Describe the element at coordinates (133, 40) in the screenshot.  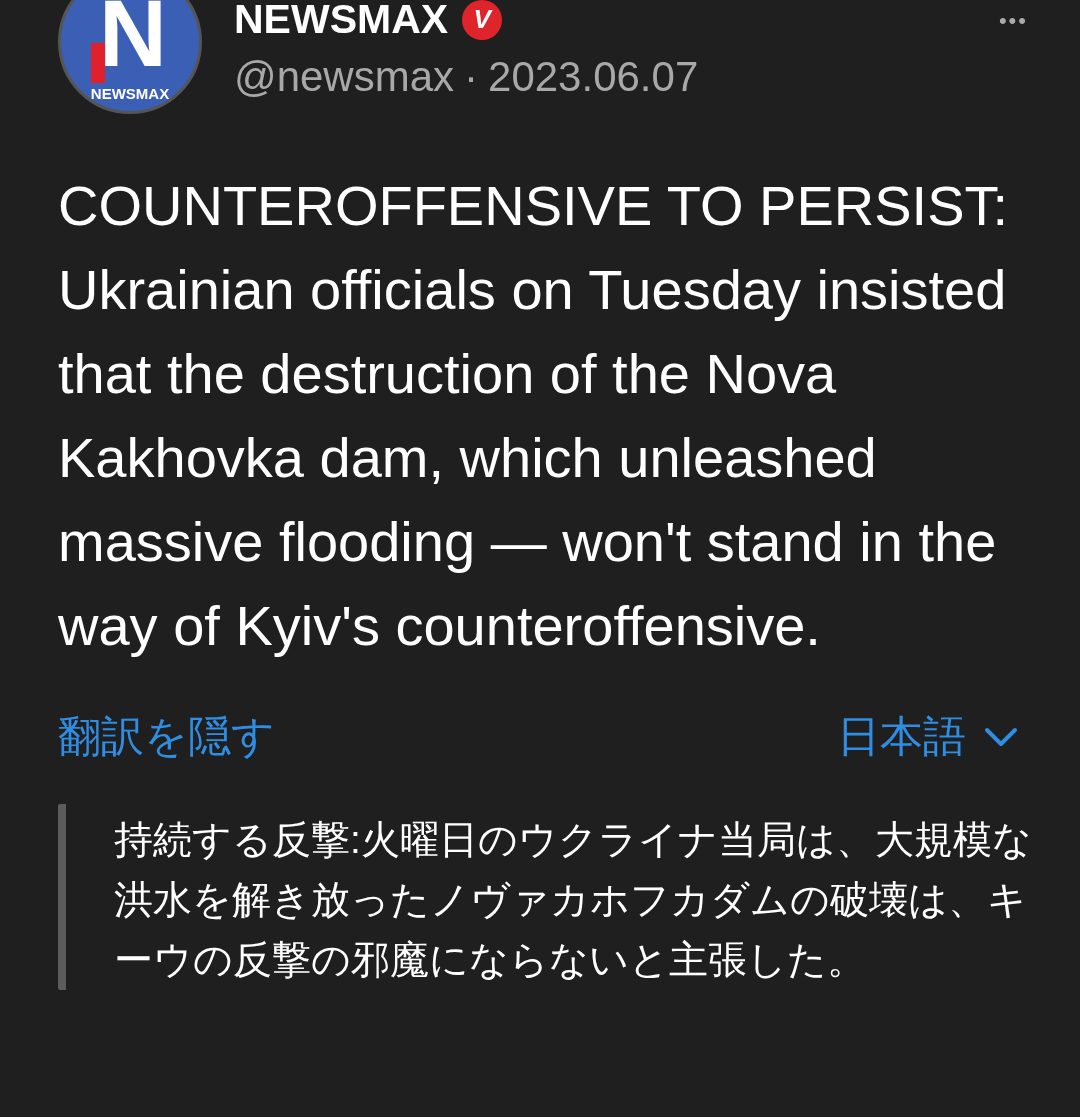
I see `logo-letter: N` at that location.